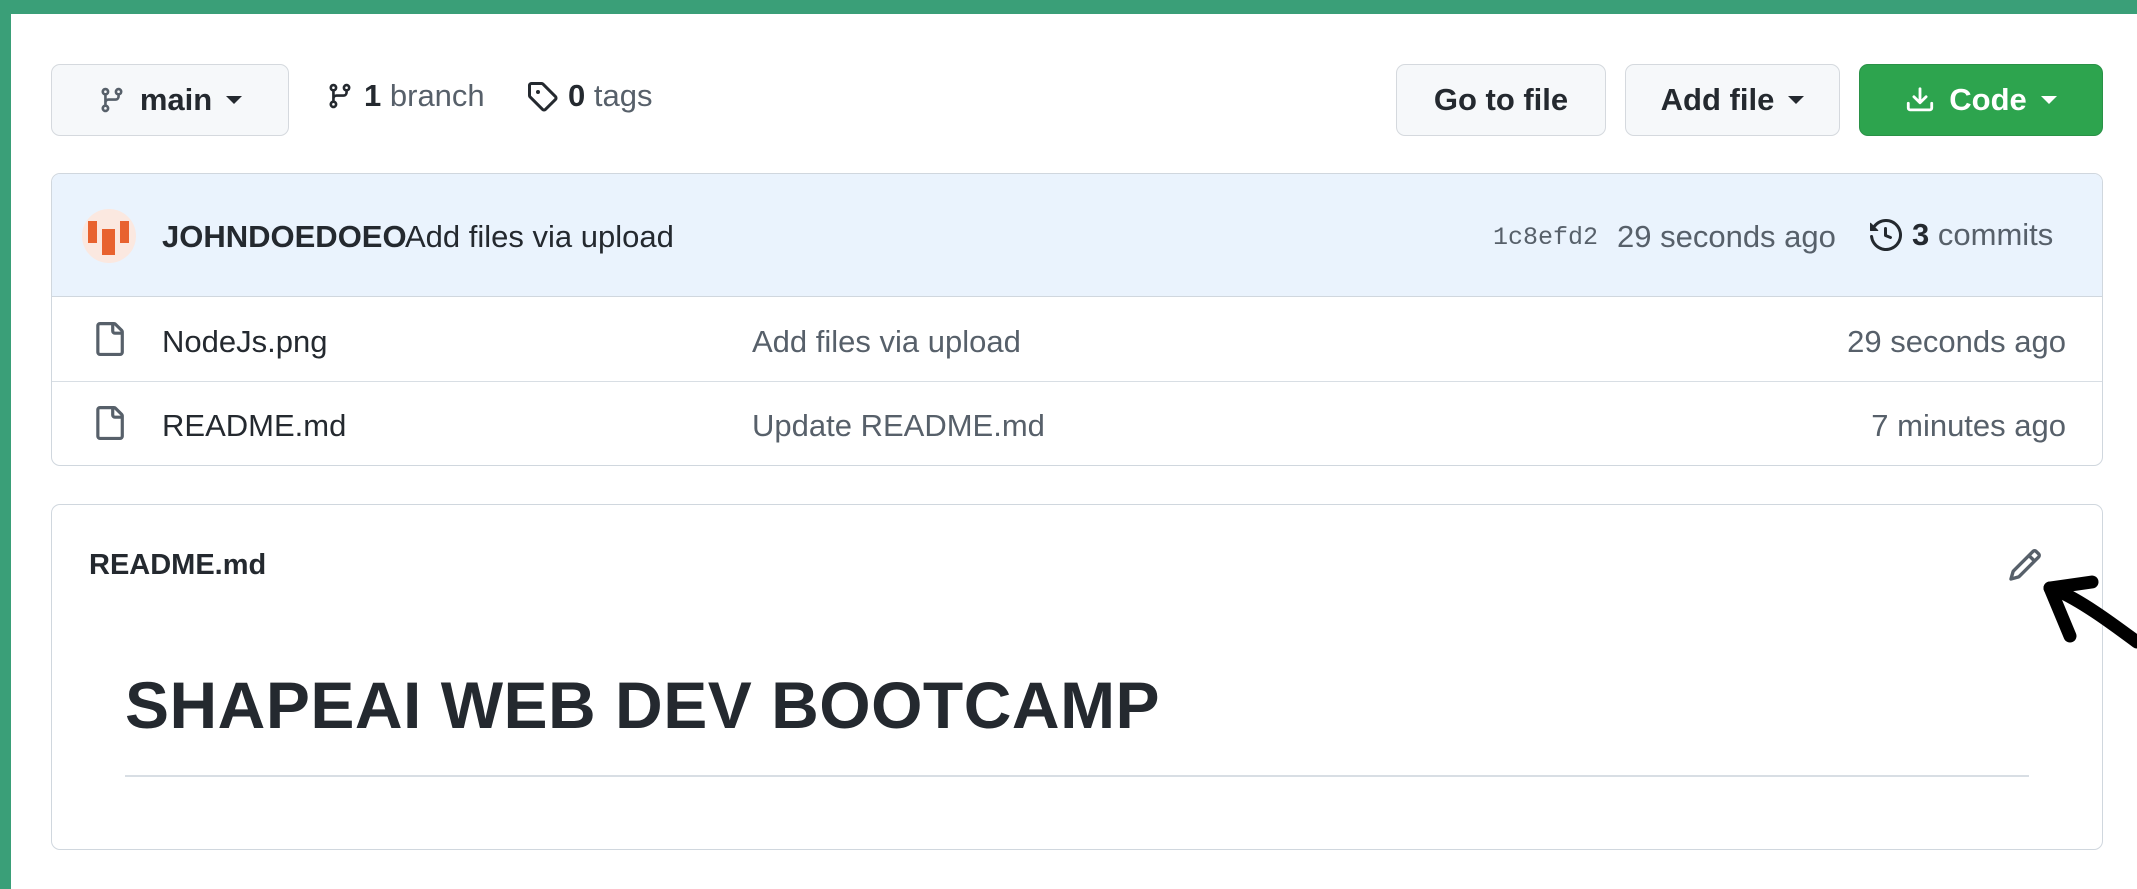 The image size is (2137, 889). I want to click on readme-filename: README.md, so click(178, 565).